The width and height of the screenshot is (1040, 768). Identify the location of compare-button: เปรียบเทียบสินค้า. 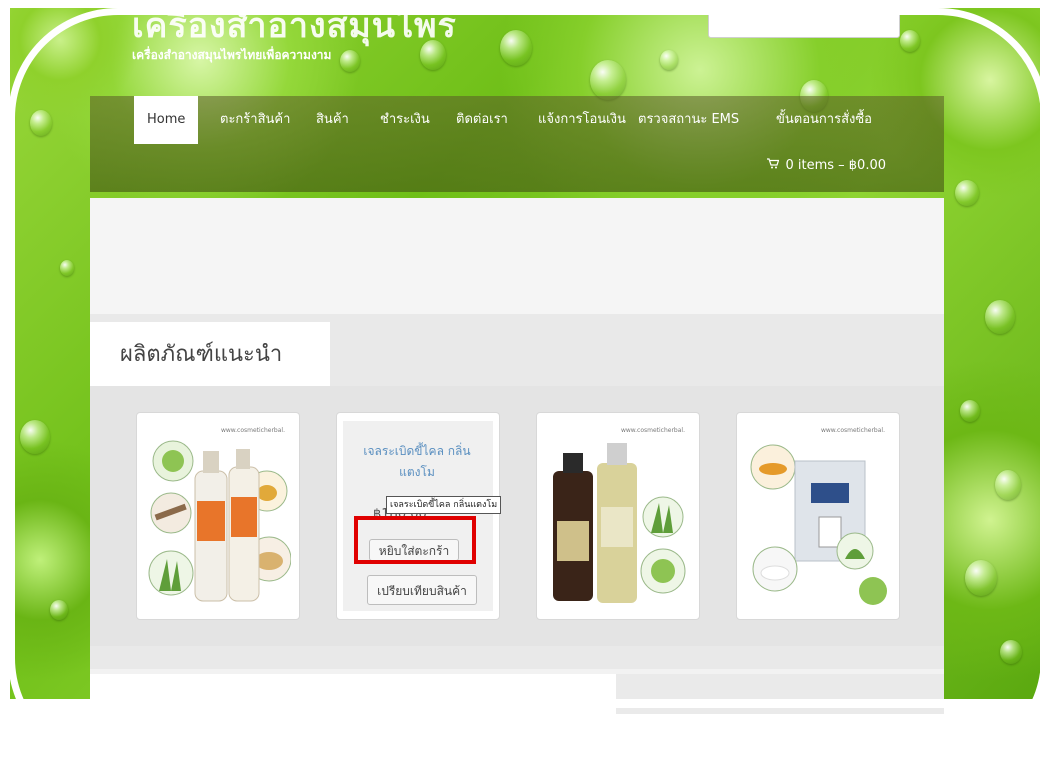
(422, 590).